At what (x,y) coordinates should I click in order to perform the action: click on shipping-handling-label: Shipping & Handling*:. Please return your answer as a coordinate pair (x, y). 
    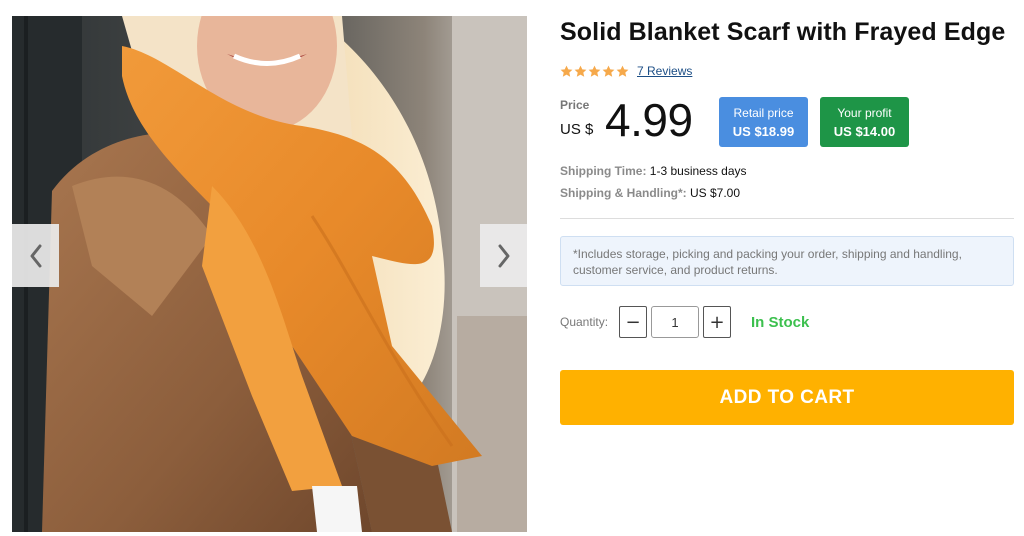
    Looking at the image, I should click on (623, 193).